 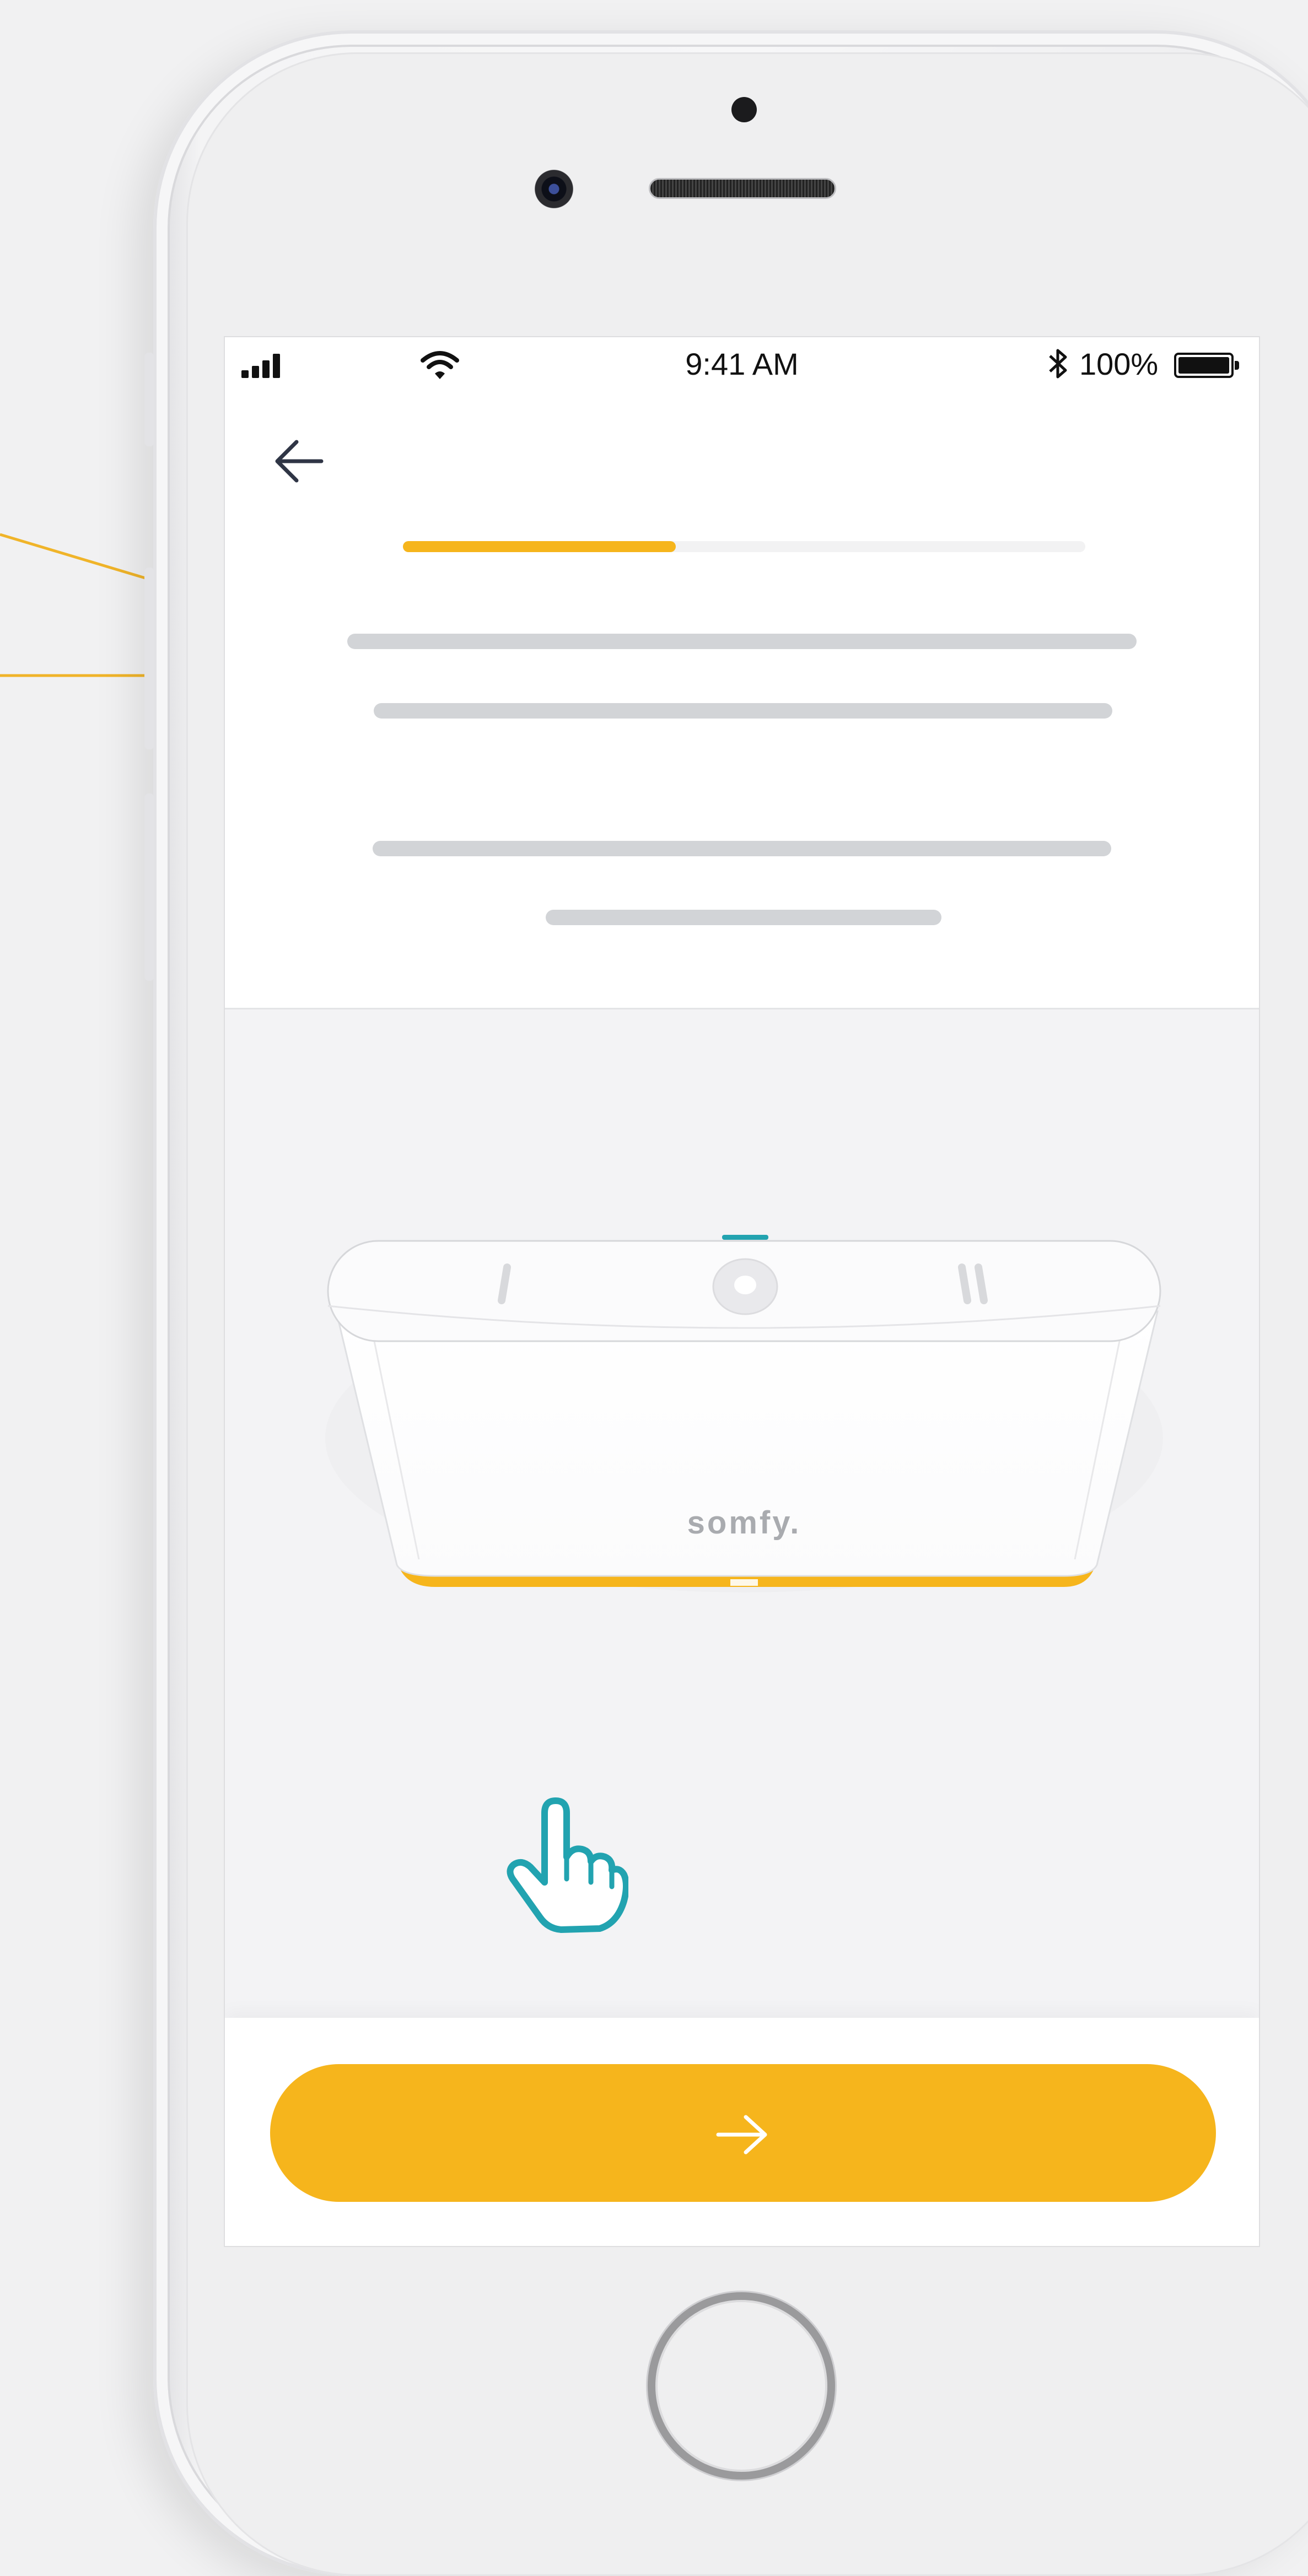 What do you see at coordinates (742, 188) in the screenshot?
I see `earpiece-speaker` at bounding box center [742, 188].